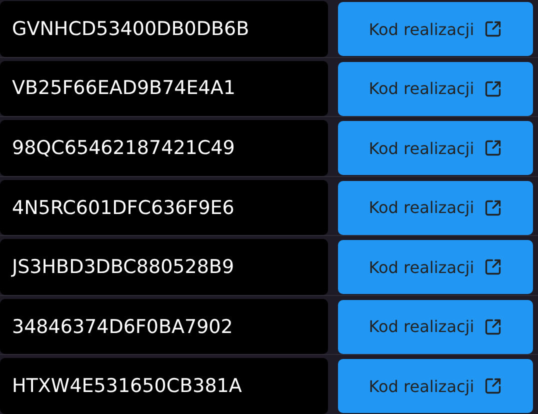 This screenshot has width=538, height=414. I want to click on code-text: 98QC65462187421C49, so click(164, 148).